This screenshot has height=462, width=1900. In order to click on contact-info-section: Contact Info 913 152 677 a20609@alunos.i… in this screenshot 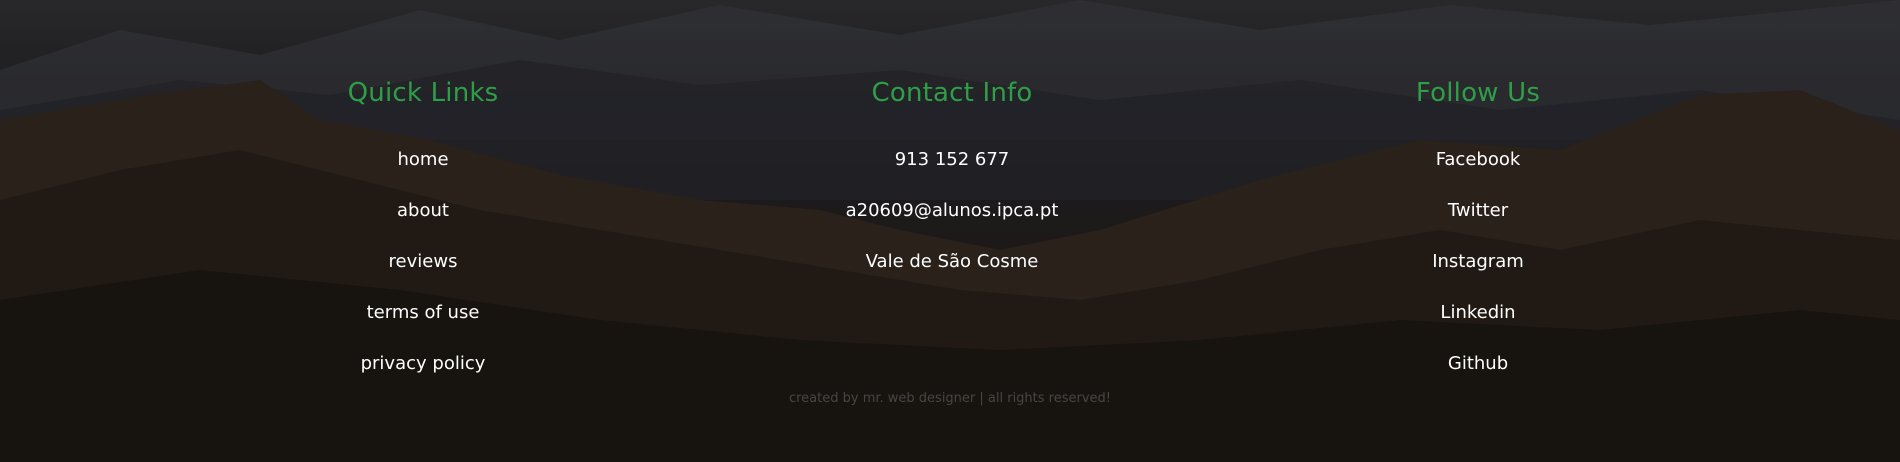, I will do `click(952, 189)`.